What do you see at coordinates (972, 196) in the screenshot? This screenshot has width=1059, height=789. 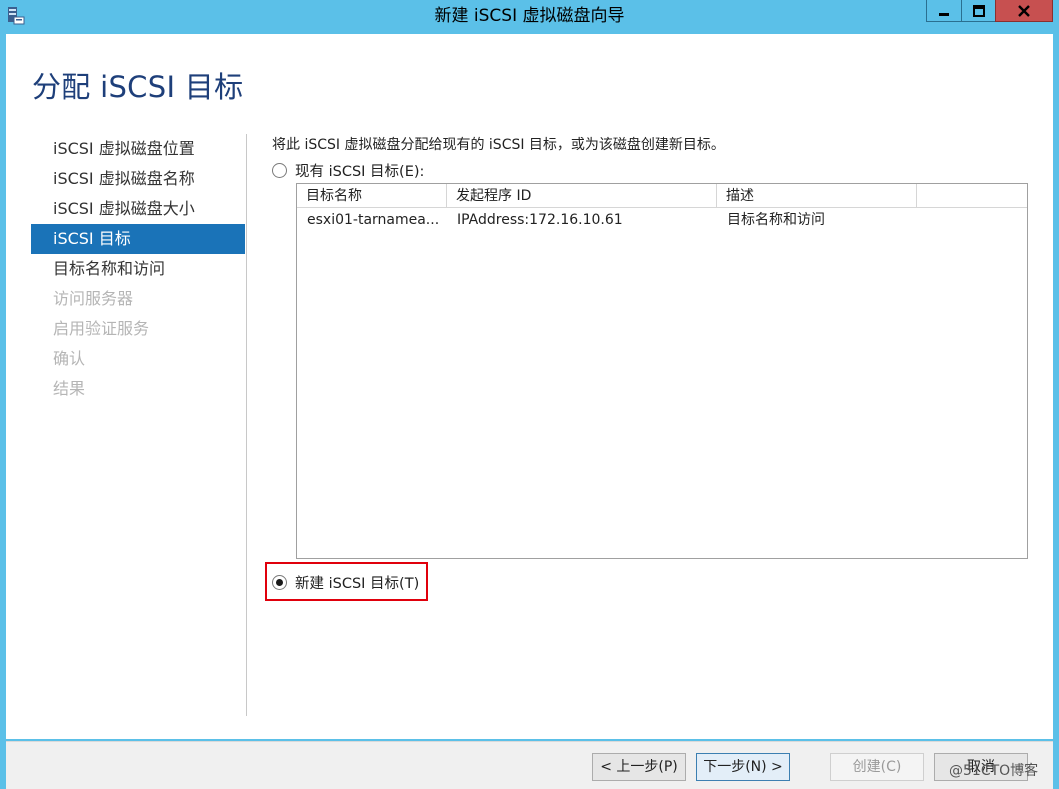 I see `column-header-empty` at bounding box center [972, 196].